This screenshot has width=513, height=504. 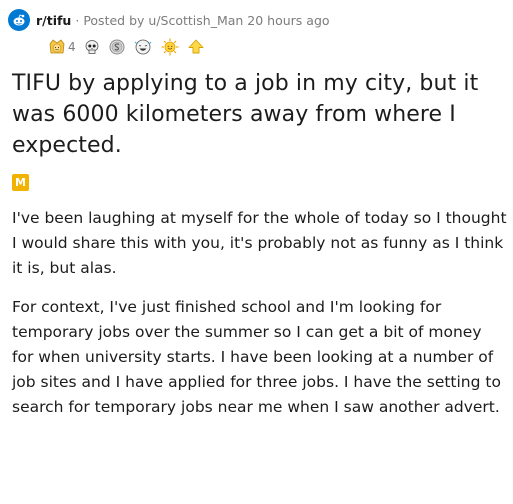 I want to click on award-silver, so click(x=117, y=47).